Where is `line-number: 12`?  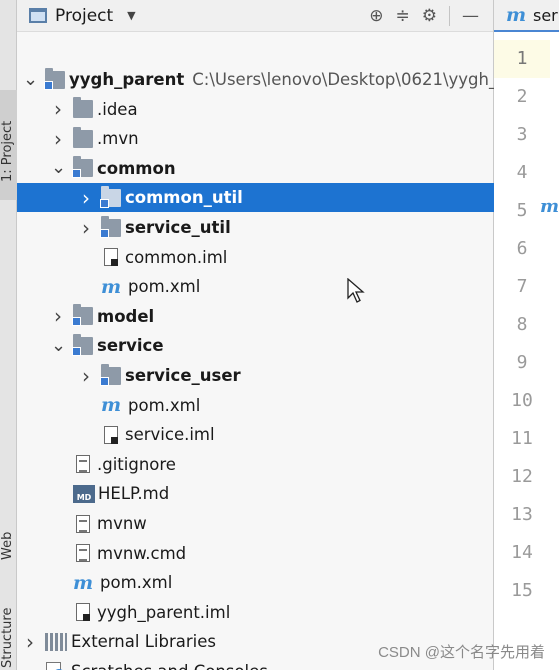 line-number: 12 is located at coordinates (522, 476).